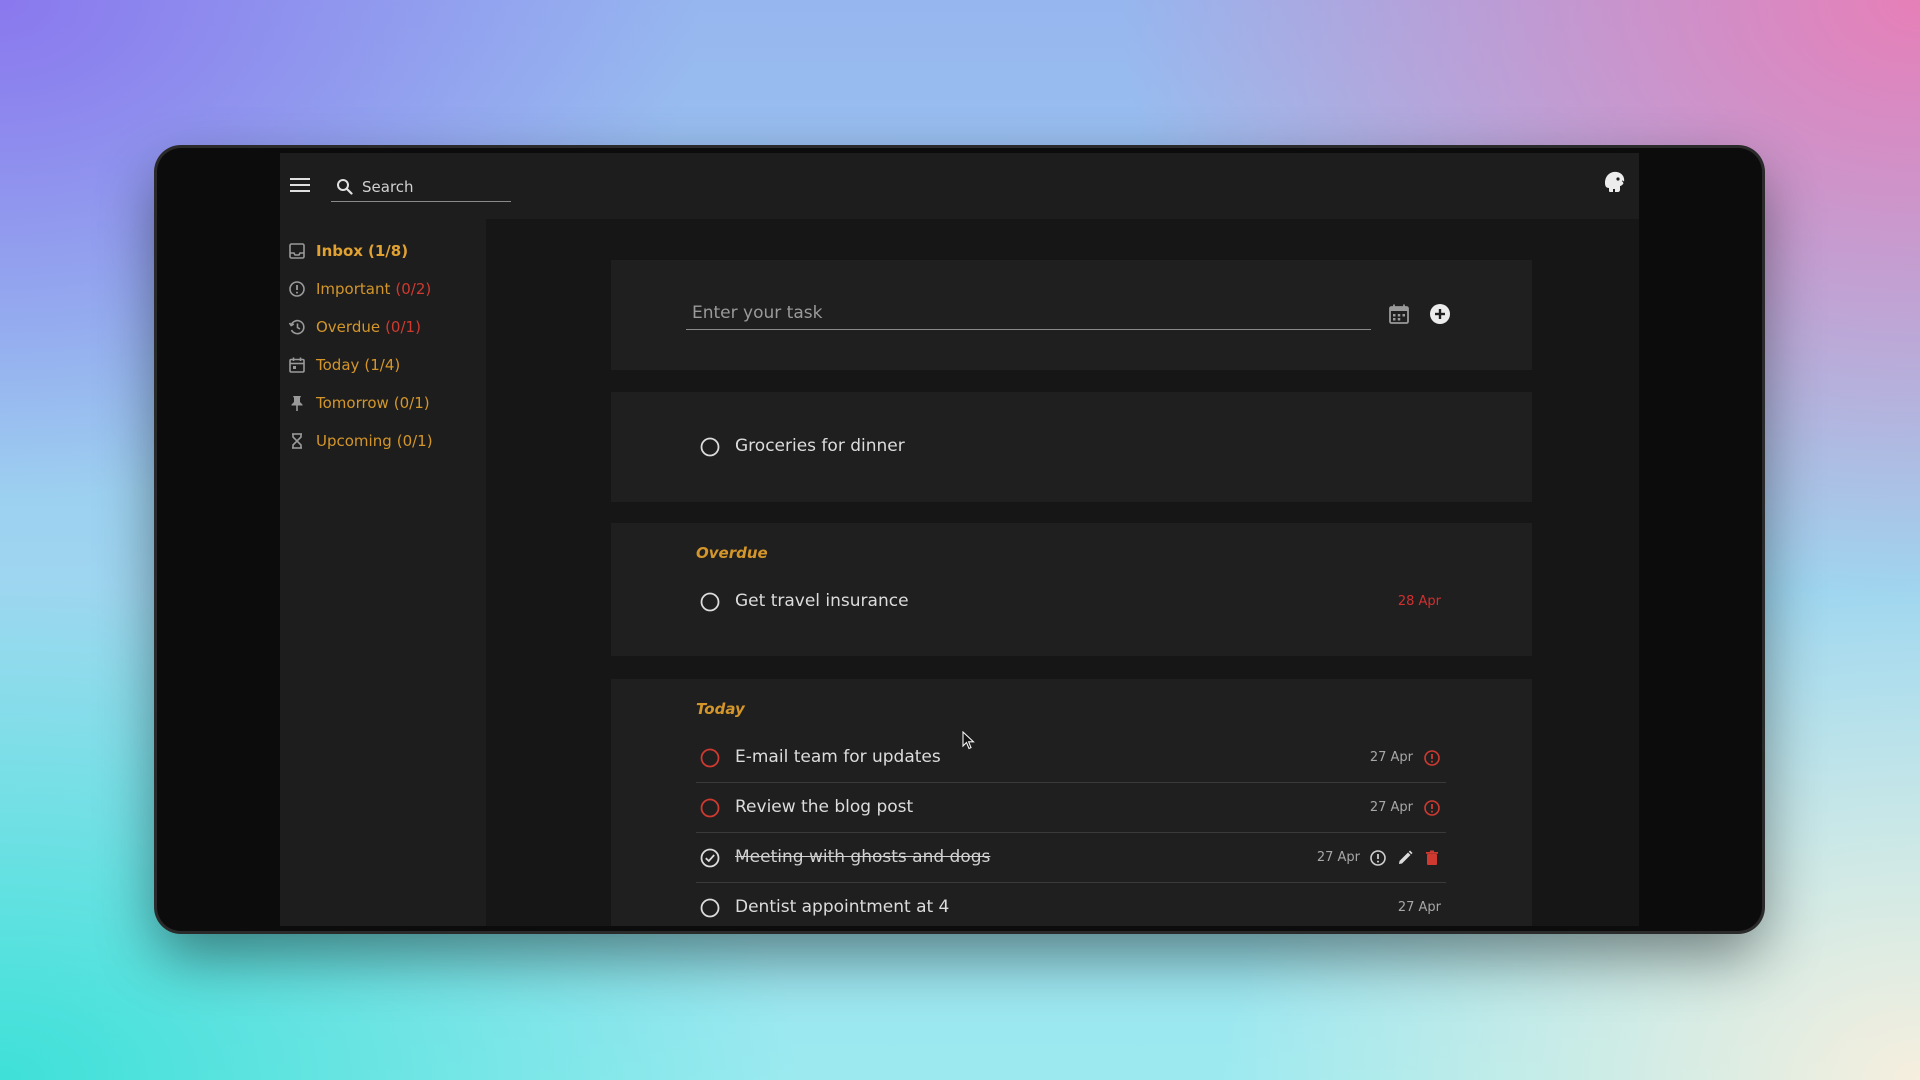  Describe the element at coordinates (1440, 314) in the screenshot. I see `add-task-icon` at that location.